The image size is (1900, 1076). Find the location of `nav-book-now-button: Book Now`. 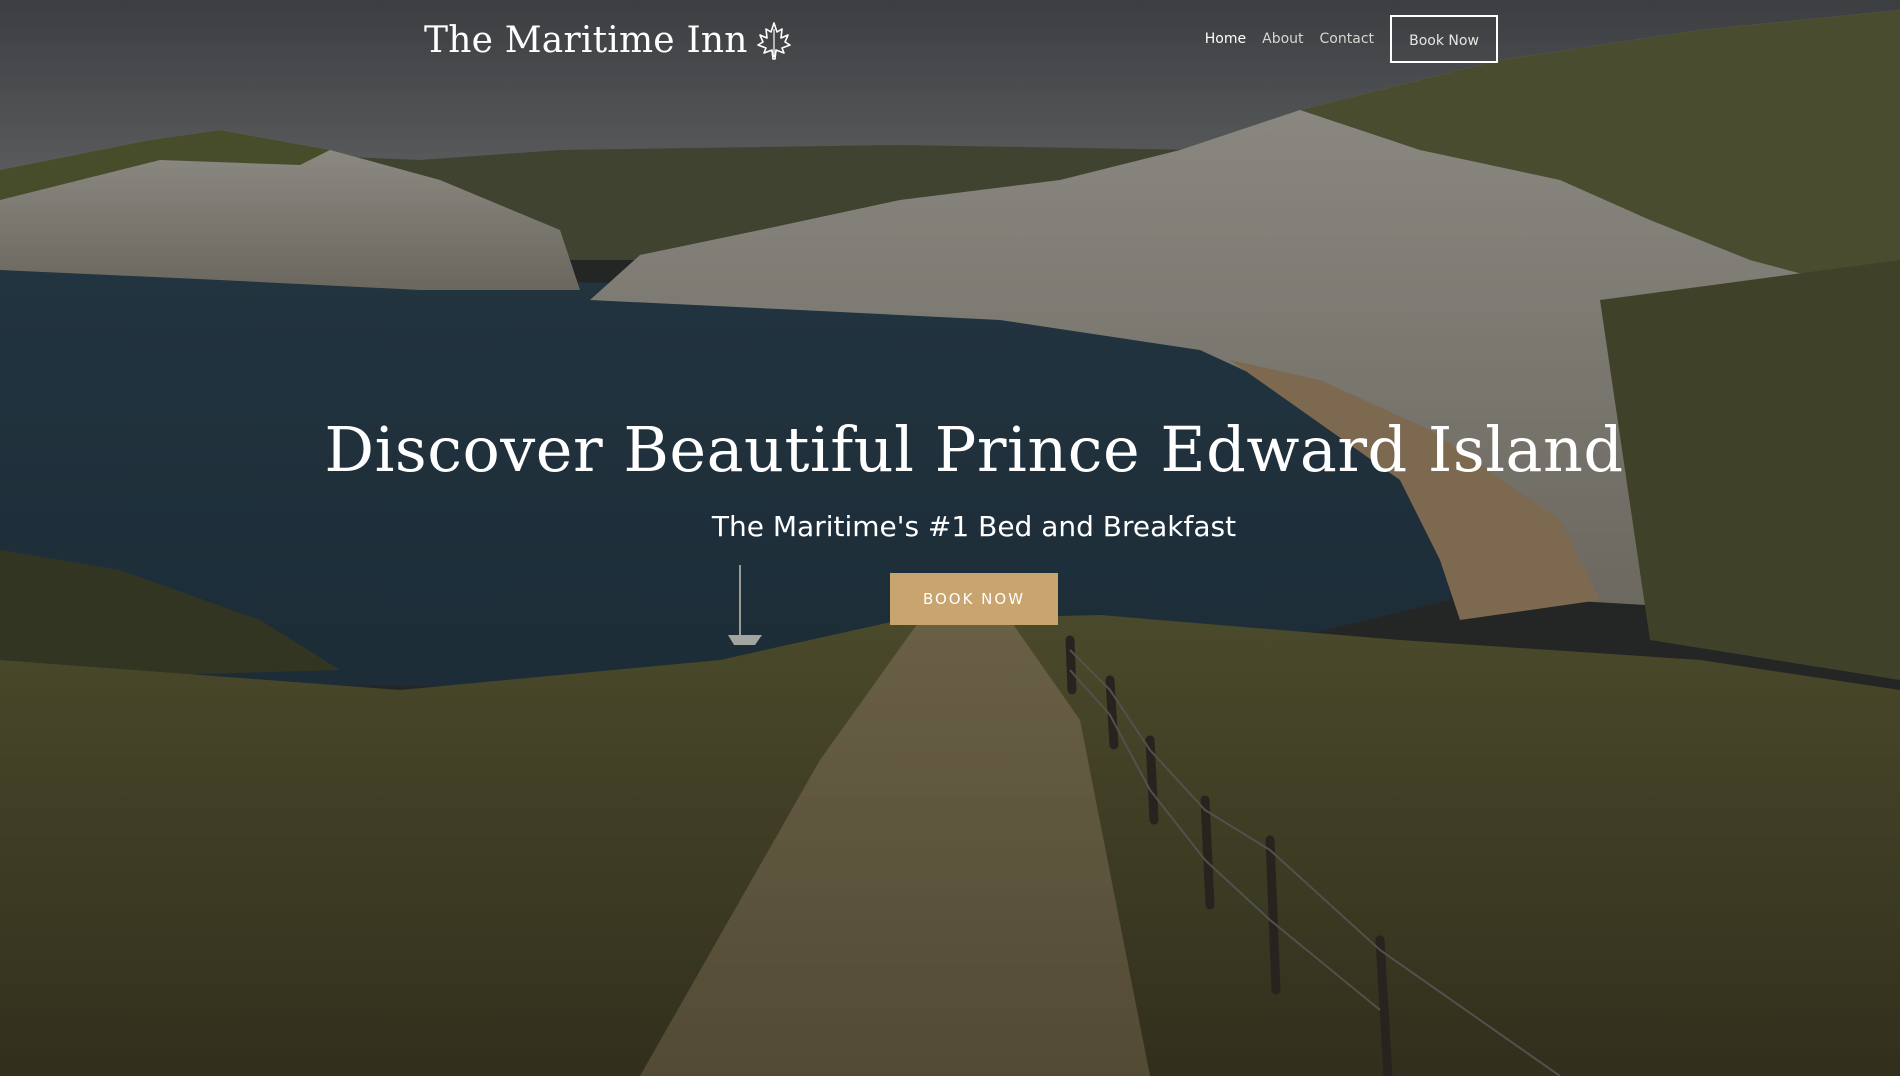

nav-book-now-button: Book Now is located at coordinates (1444, 39).